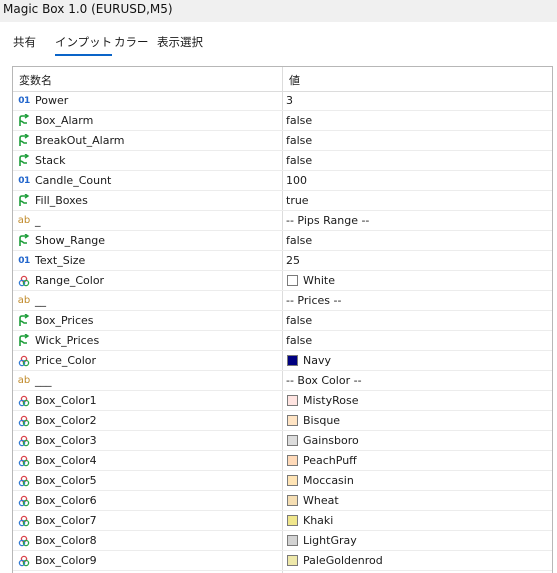 The image size is (557, 573). Describe the element at coordinates (35, 80) in the screenshot. I see `column-header-name: 変数名` at that location.